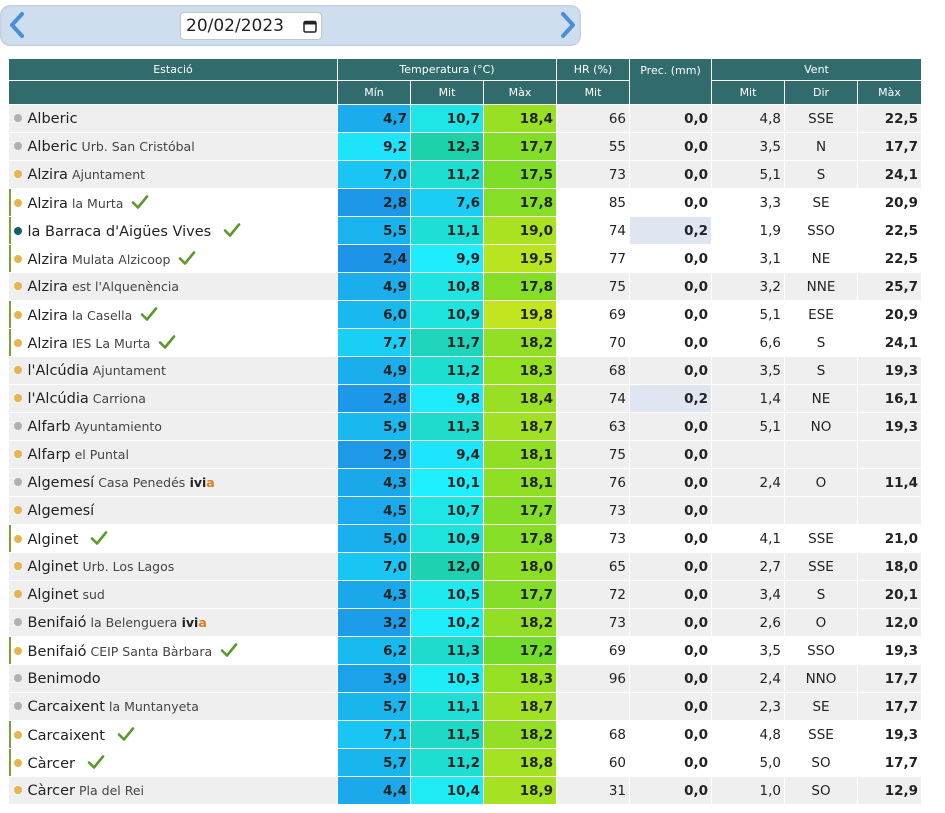 The width and height of the screenshot is (945, 813). I want to click on calendar-icon, so click(310, 26).